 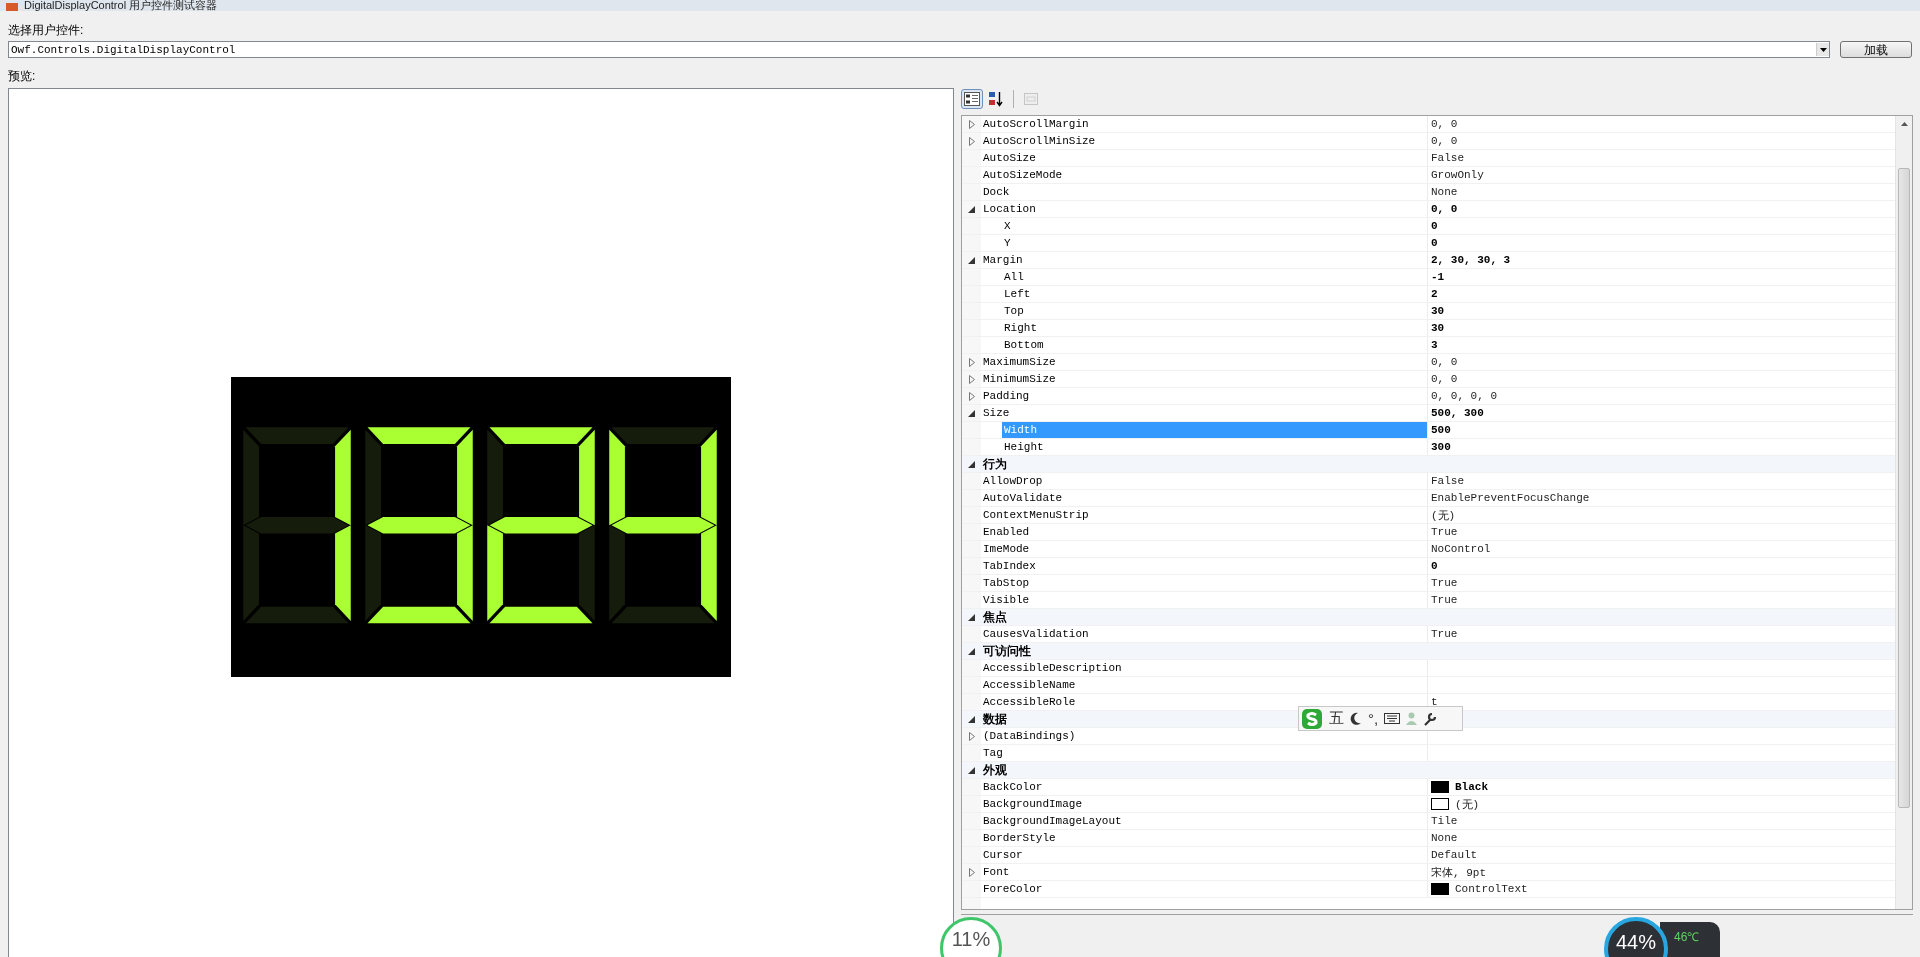 I want to click on usage-meter: 11%, so click(x=971, y=937).